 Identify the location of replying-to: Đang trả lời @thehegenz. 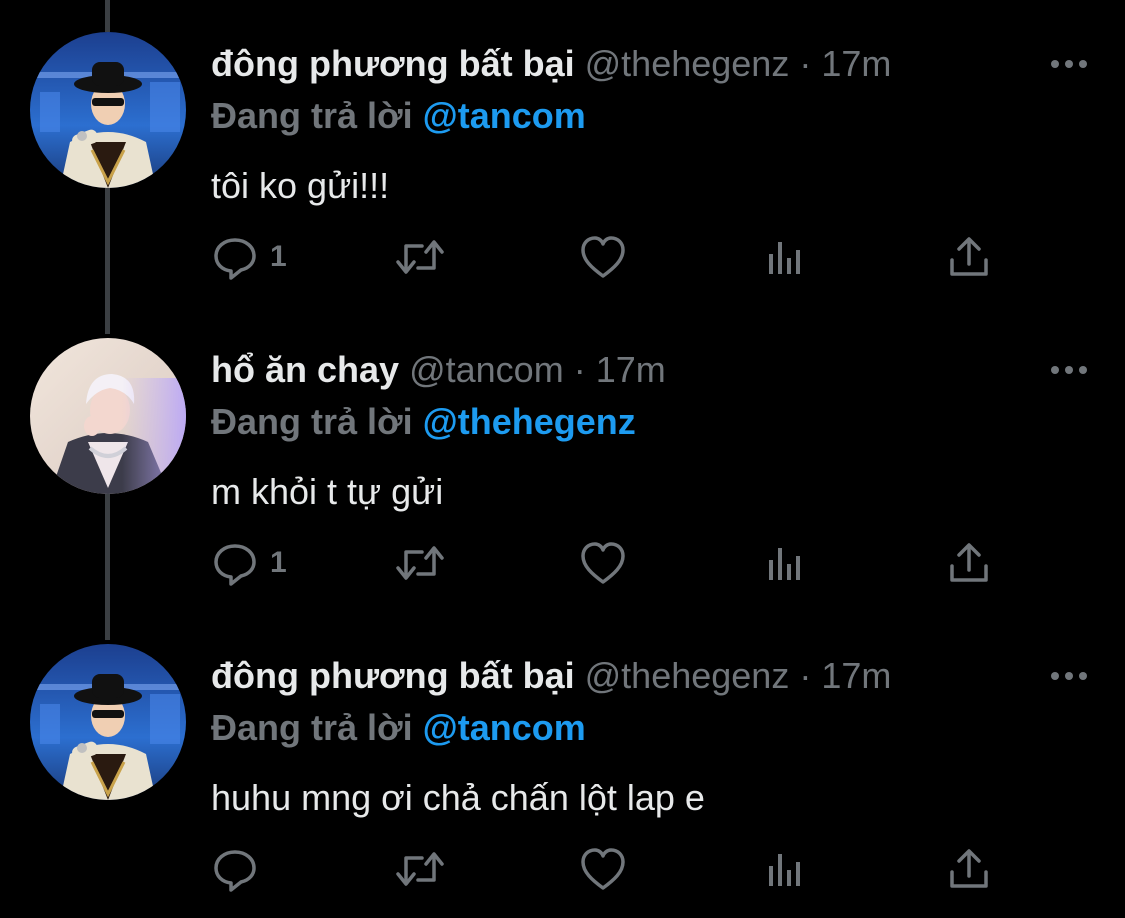
(423, 422).